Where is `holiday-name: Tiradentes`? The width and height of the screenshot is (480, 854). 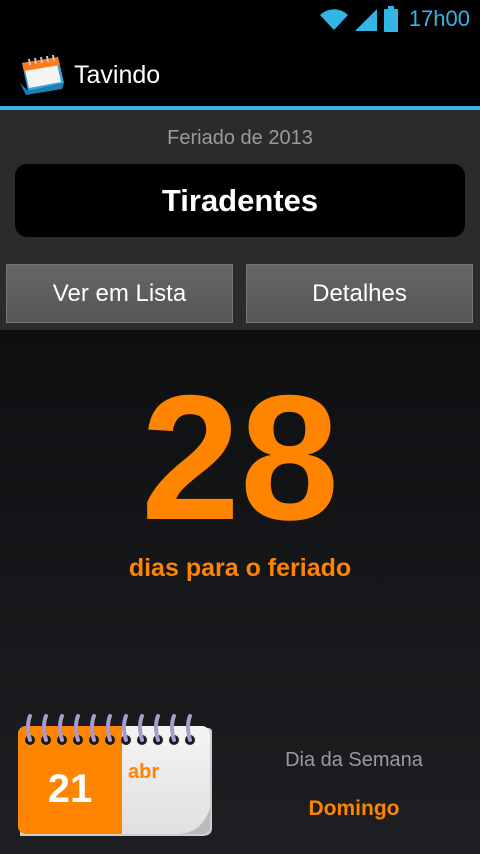
holiday-name: Tiradentes is located at coordinates (240, 200).